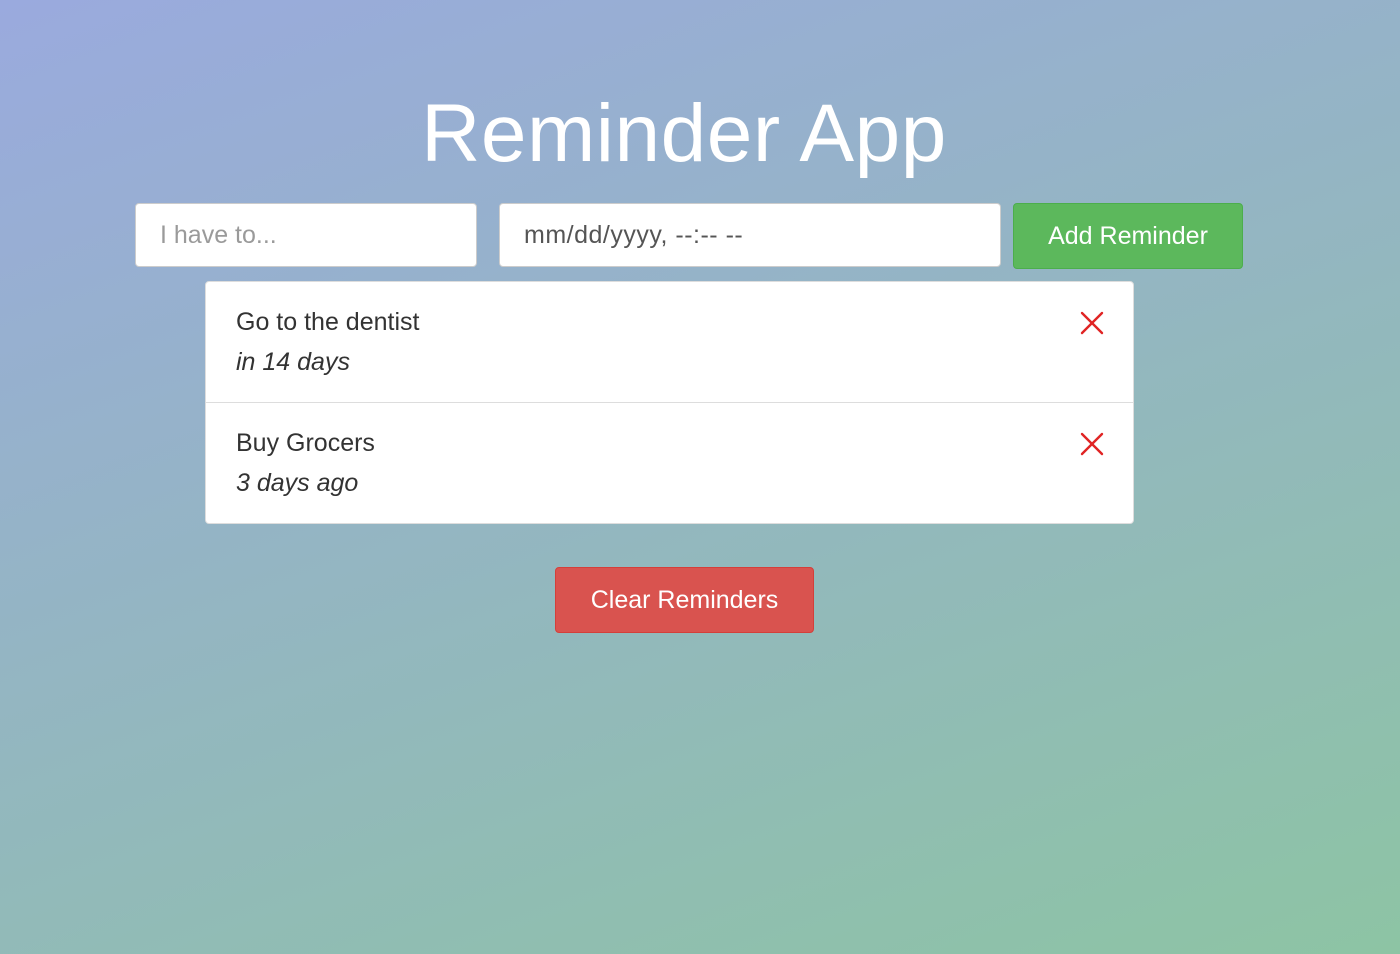 The image size is (1400, 954). Describe the element at coordinates (328, 322) in the screenshot. I see `reminder-text: Go to the dentist` at that location.